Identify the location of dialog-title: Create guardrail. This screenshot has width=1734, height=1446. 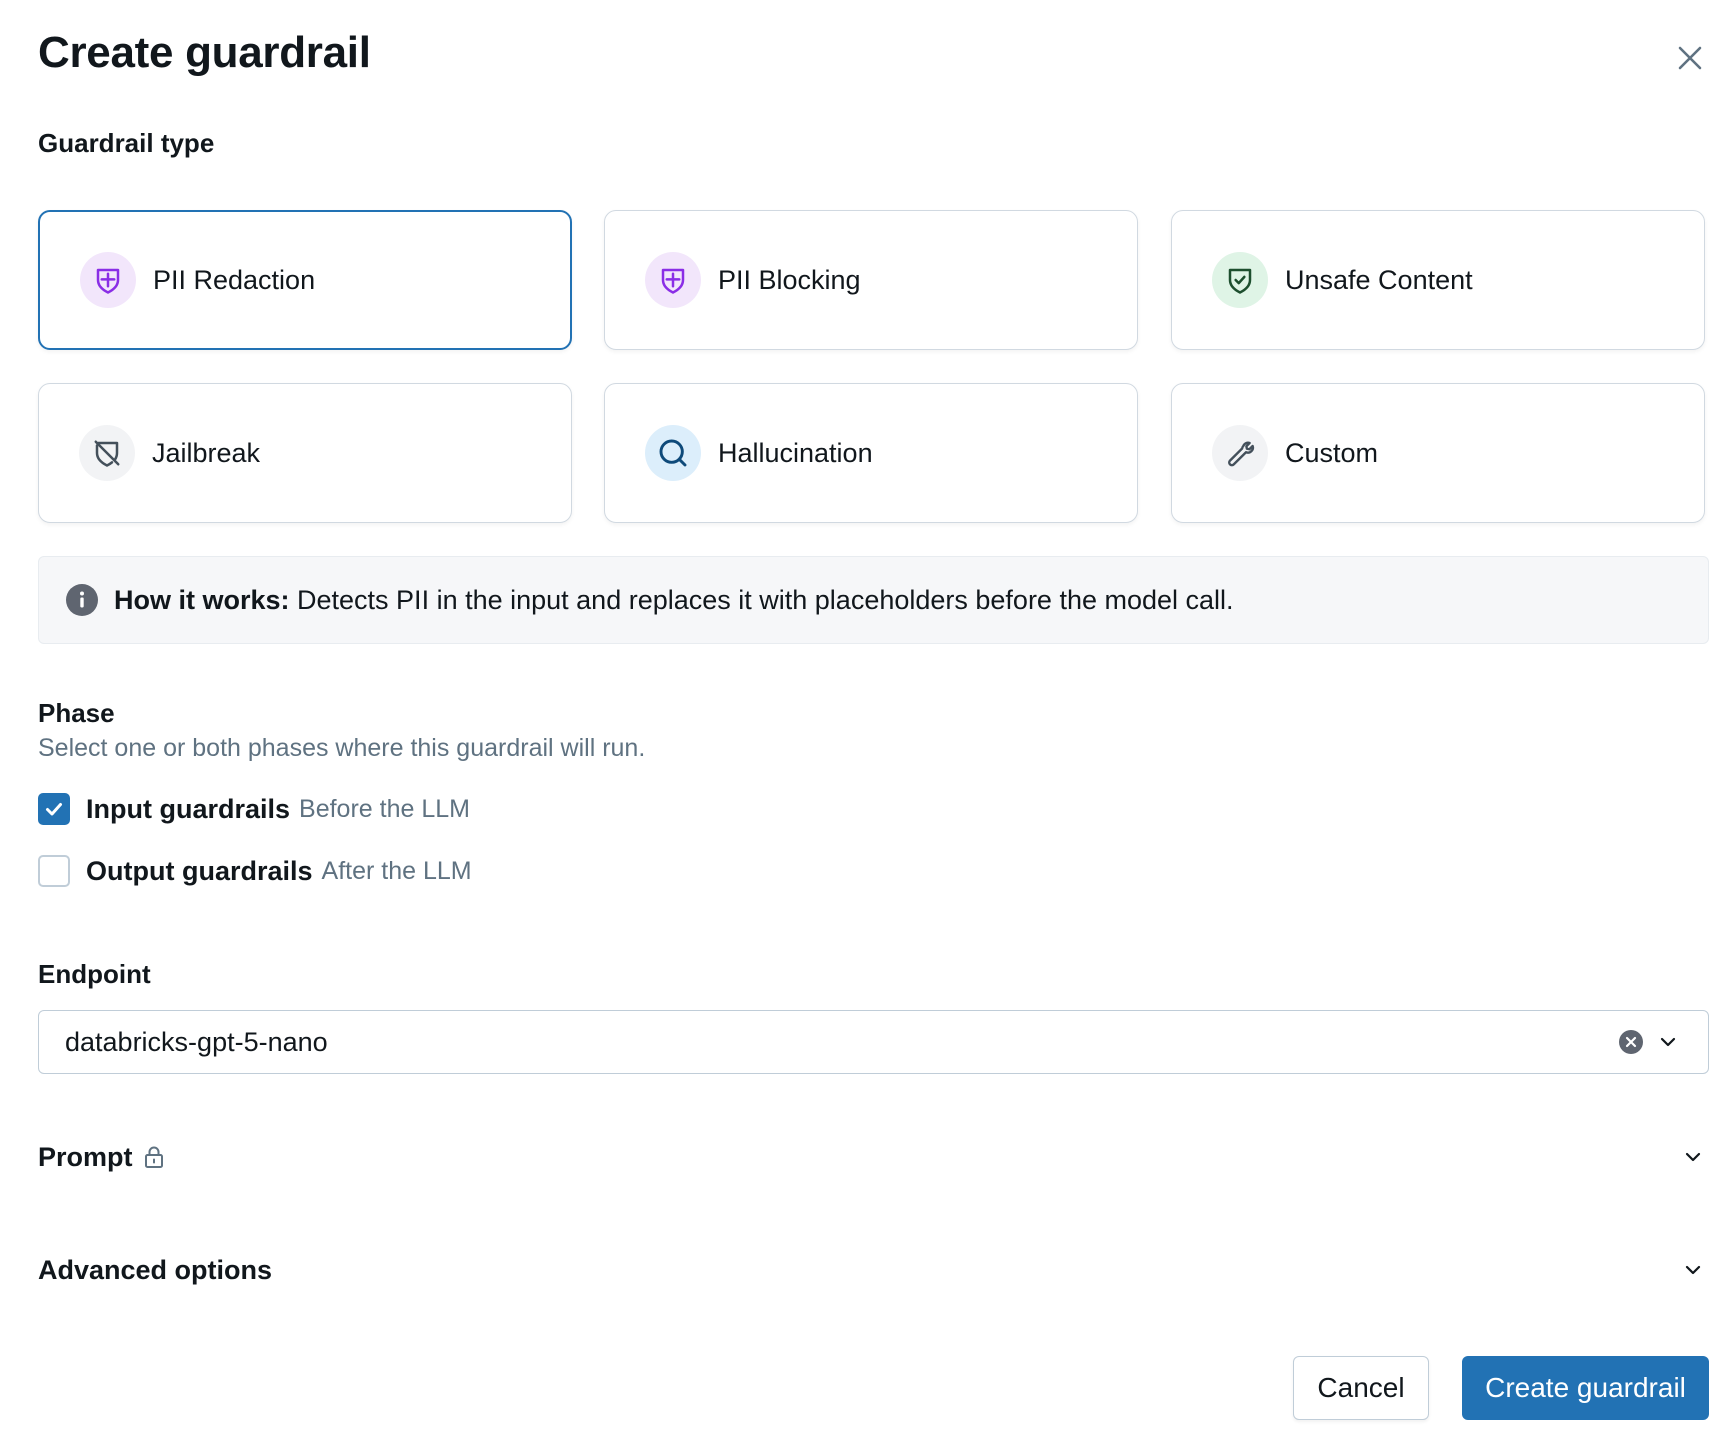
(204, 52).